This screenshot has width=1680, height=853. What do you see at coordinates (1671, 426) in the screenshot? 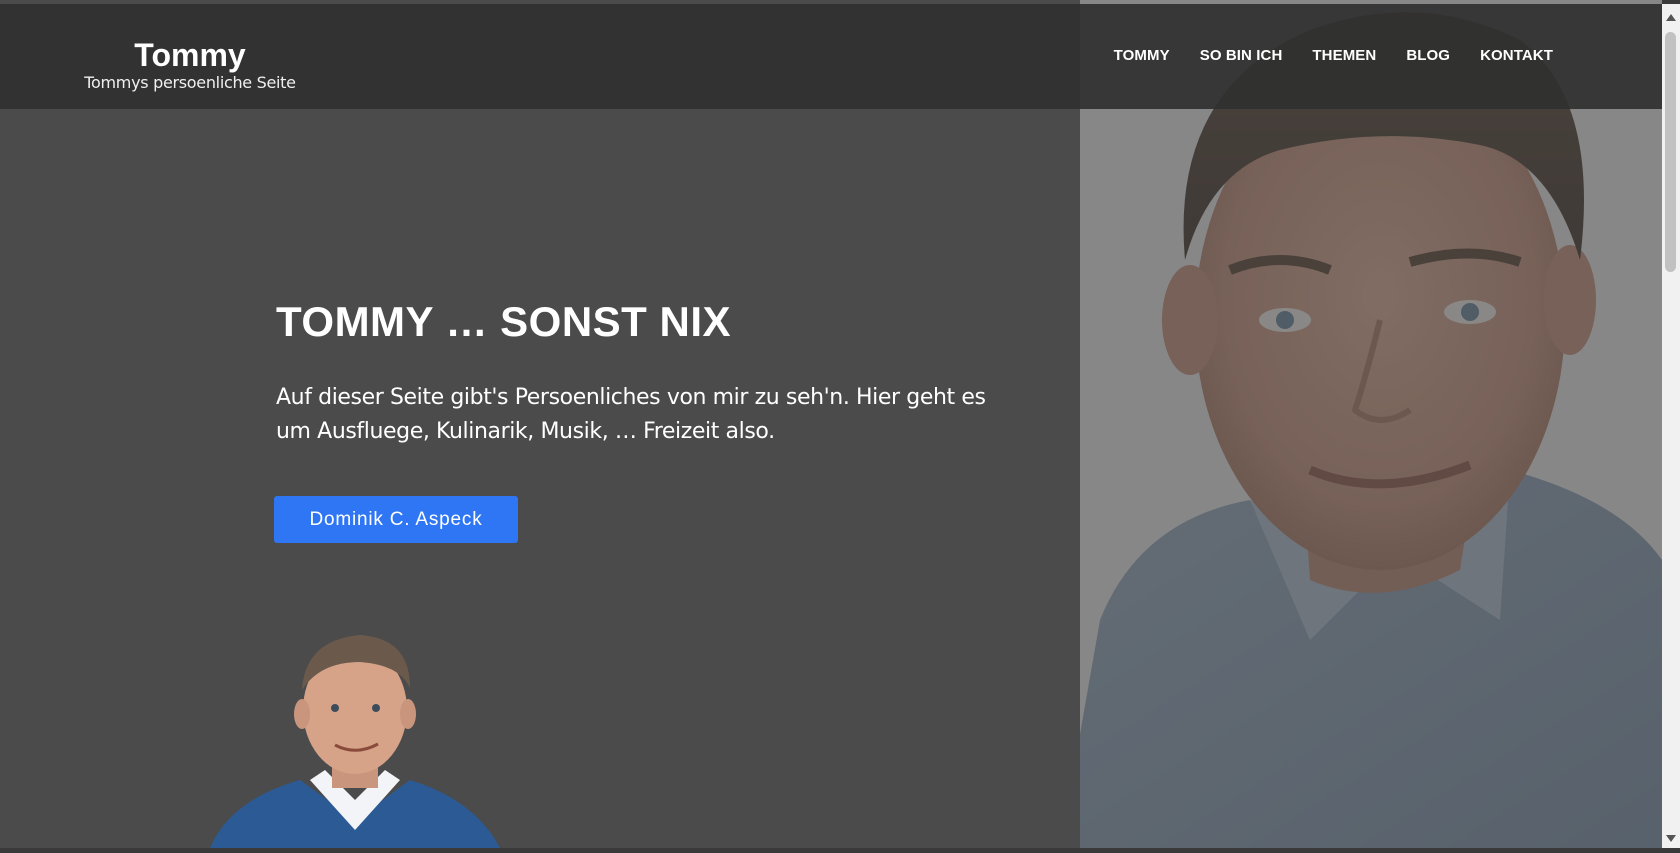
I see `page-scrollbar` at bounding box center [1671, 426].